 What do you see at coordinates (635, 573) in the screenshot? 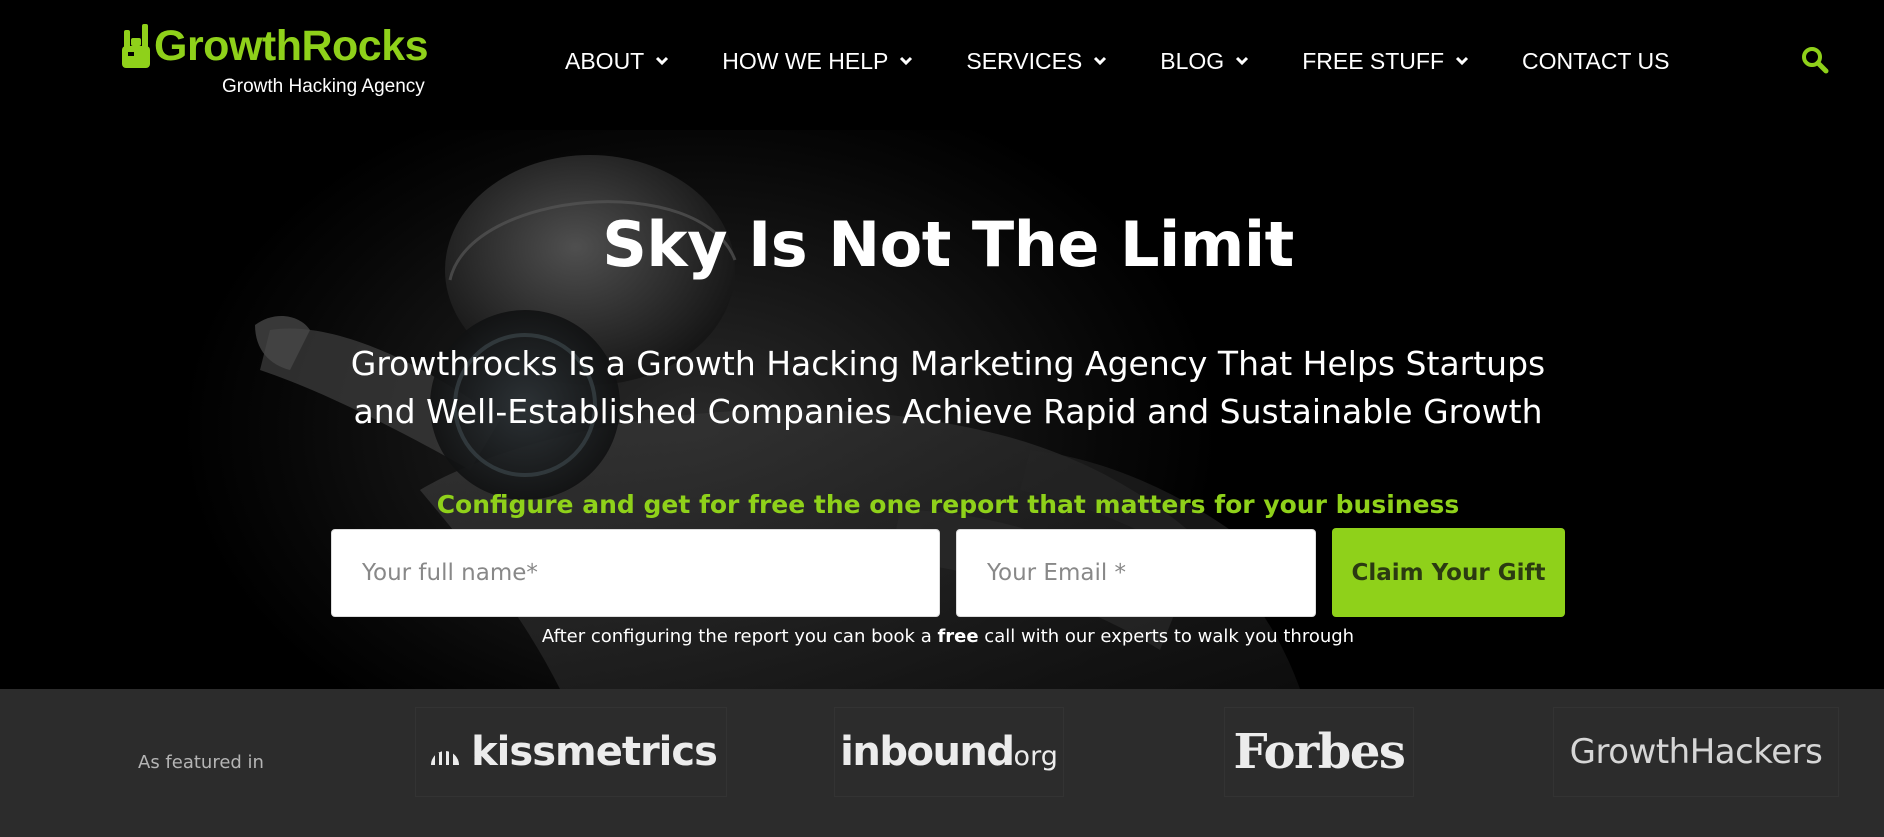
I see `full-name-input` at bounding box center [635, 573].